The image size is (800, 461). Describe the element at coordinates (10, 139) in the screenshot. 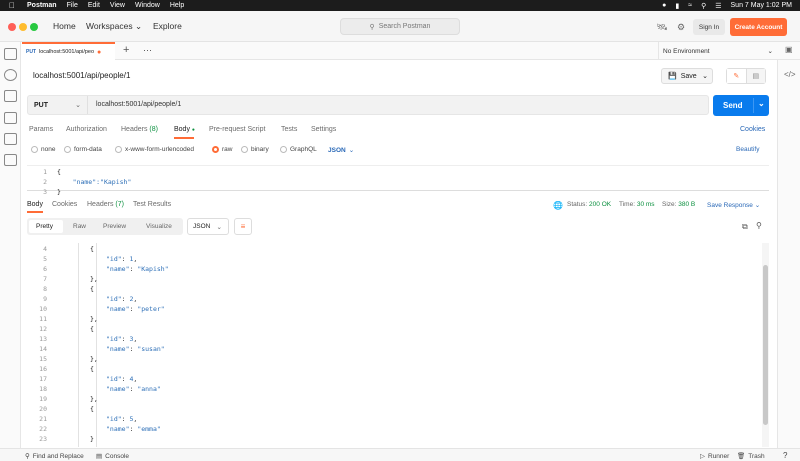

I see `monitors-icon` at that location.